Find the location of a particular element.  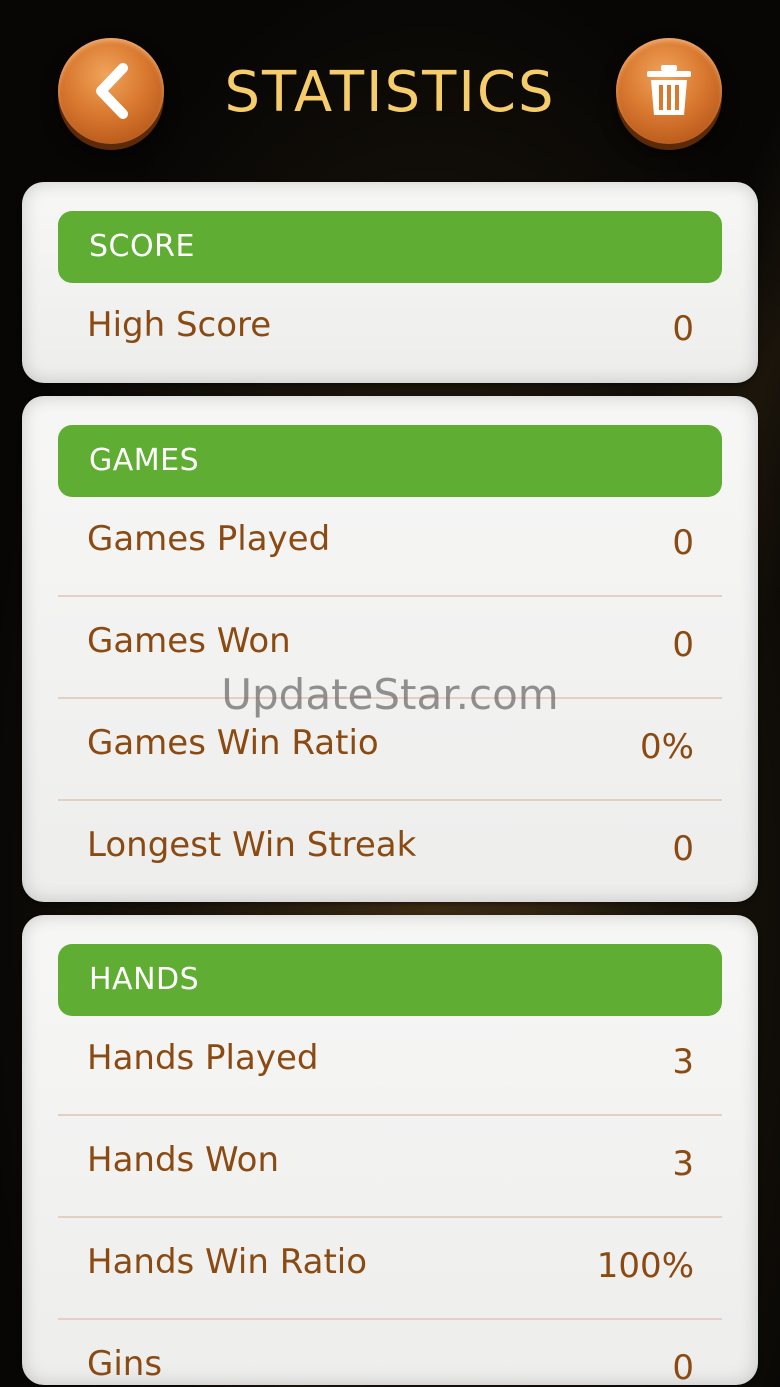

trash-icon is located at coordinates (669, 90).